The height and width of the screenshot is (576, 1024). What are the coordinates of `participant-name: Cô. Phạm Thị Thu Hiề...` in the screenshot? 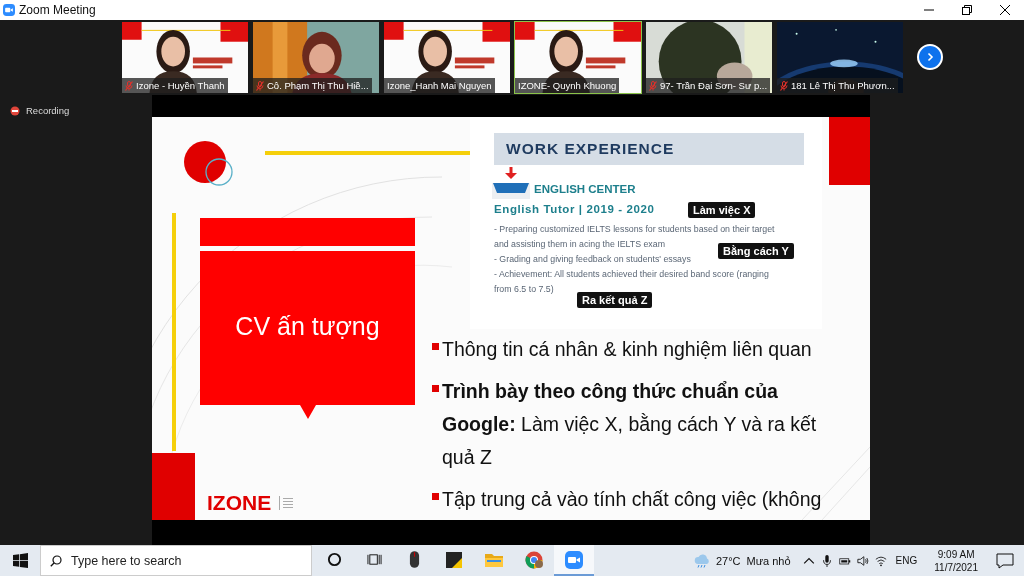 It's located at (312, 85).